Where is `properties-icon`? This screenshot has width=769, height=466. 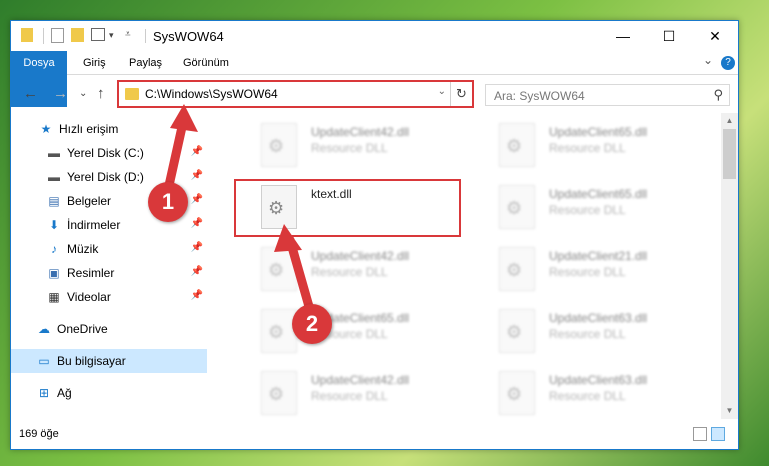 properties-icon is located at coordinates (57, 35).